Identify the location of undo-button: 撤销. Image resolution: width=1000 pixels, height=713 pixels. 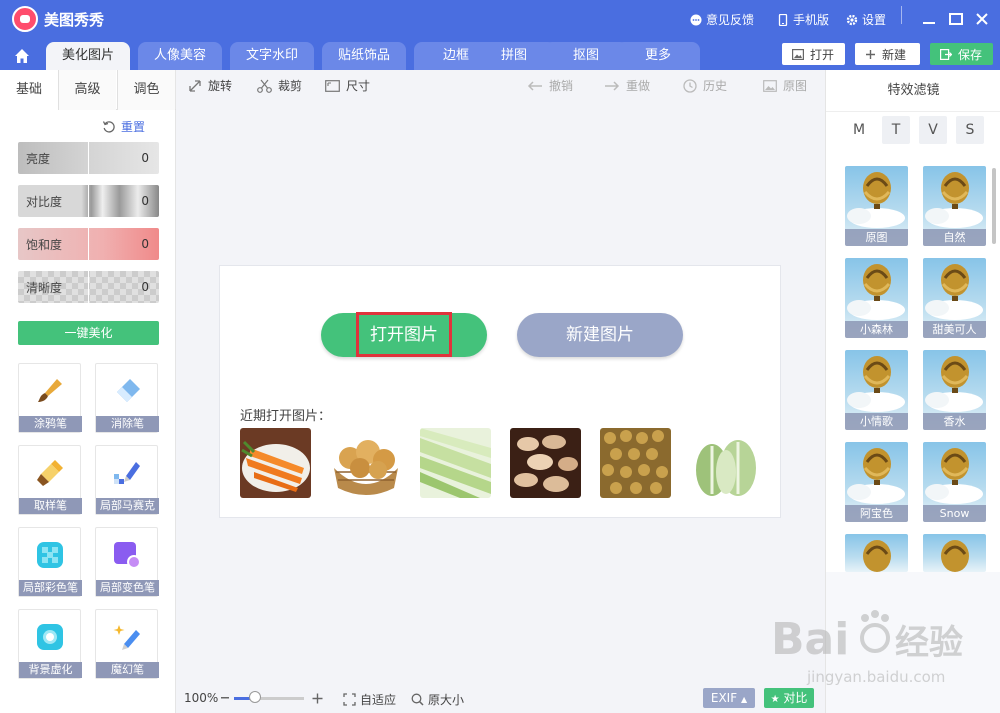
(550, 85).